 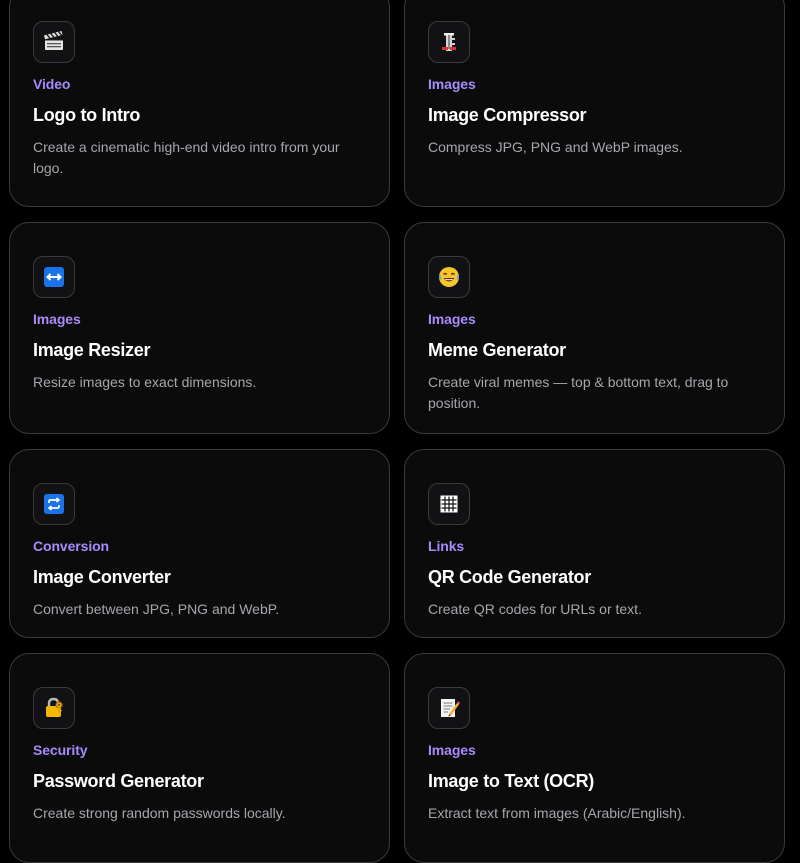 I want to click on lock-with-key-icon, so click(x=54, y=708).